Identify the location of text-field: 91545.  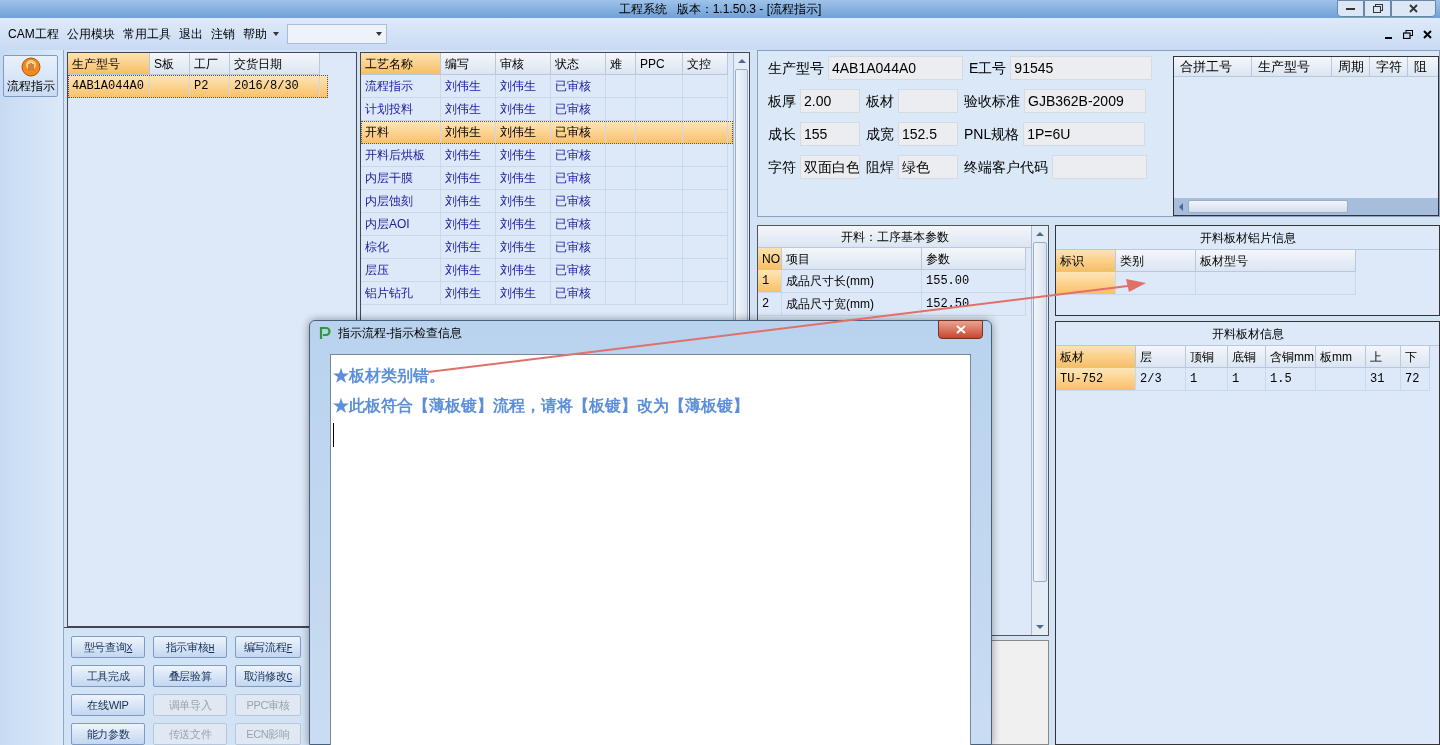
(1081, 68).